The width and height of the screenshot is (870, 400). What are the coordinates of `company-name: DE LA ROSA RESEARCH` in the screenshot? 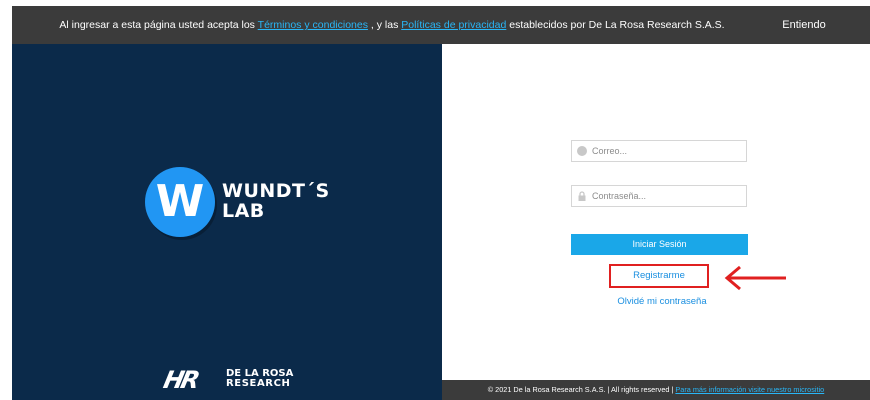 It's located at (259, 379).